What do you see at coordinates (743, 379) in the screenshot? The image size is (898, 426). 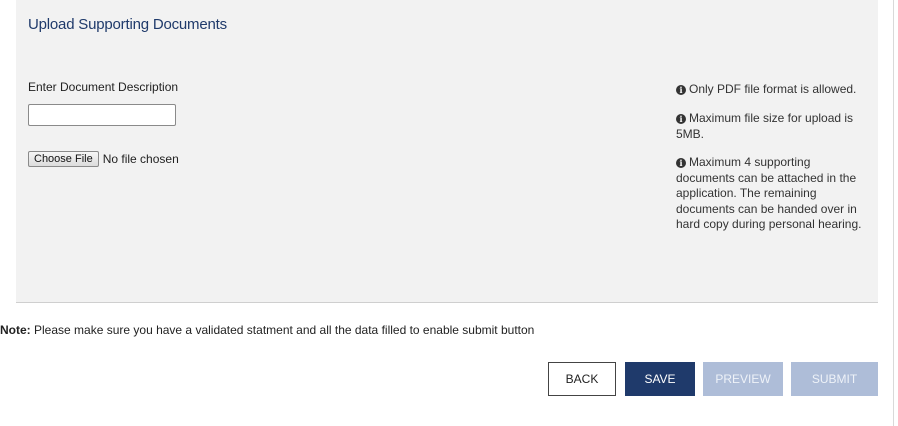 I see `preview-button: PREVIEW` at bounding box center [743, 379].